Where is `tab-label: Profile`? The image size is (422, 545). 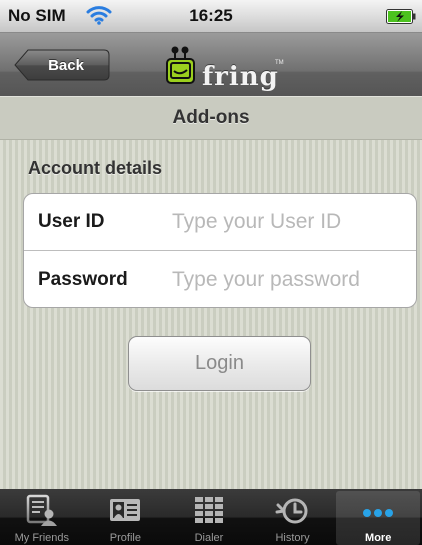
tab-label: Profile is located at coordinates (125, 538).